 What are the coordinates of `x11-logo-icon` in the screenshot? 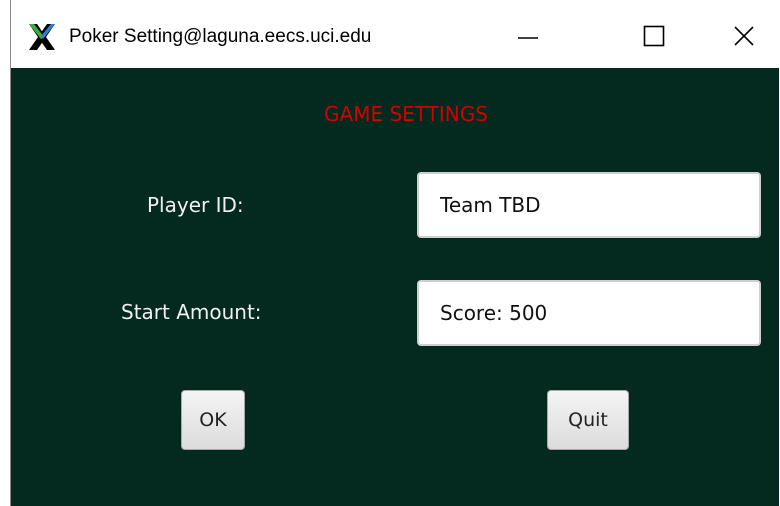 It's located at (42, 37).